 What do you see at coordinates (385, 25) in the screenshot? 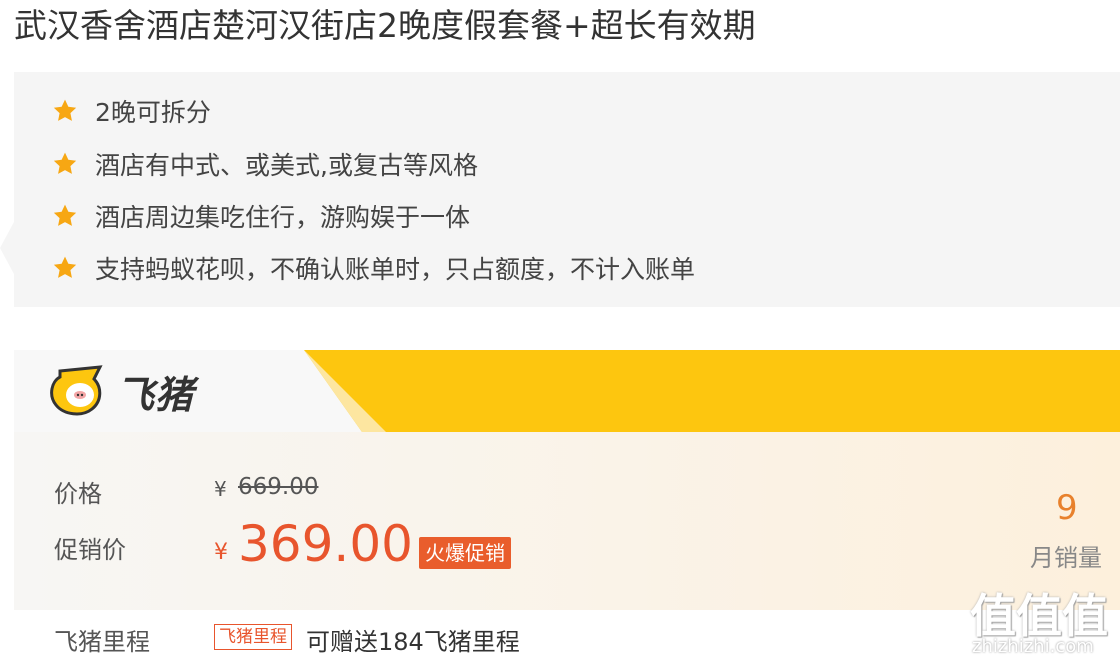
I see `product-title: 武汉香舍酒店楚河汉街店2晚度假套餐+超长有效期` at bounding box center [385, 25].